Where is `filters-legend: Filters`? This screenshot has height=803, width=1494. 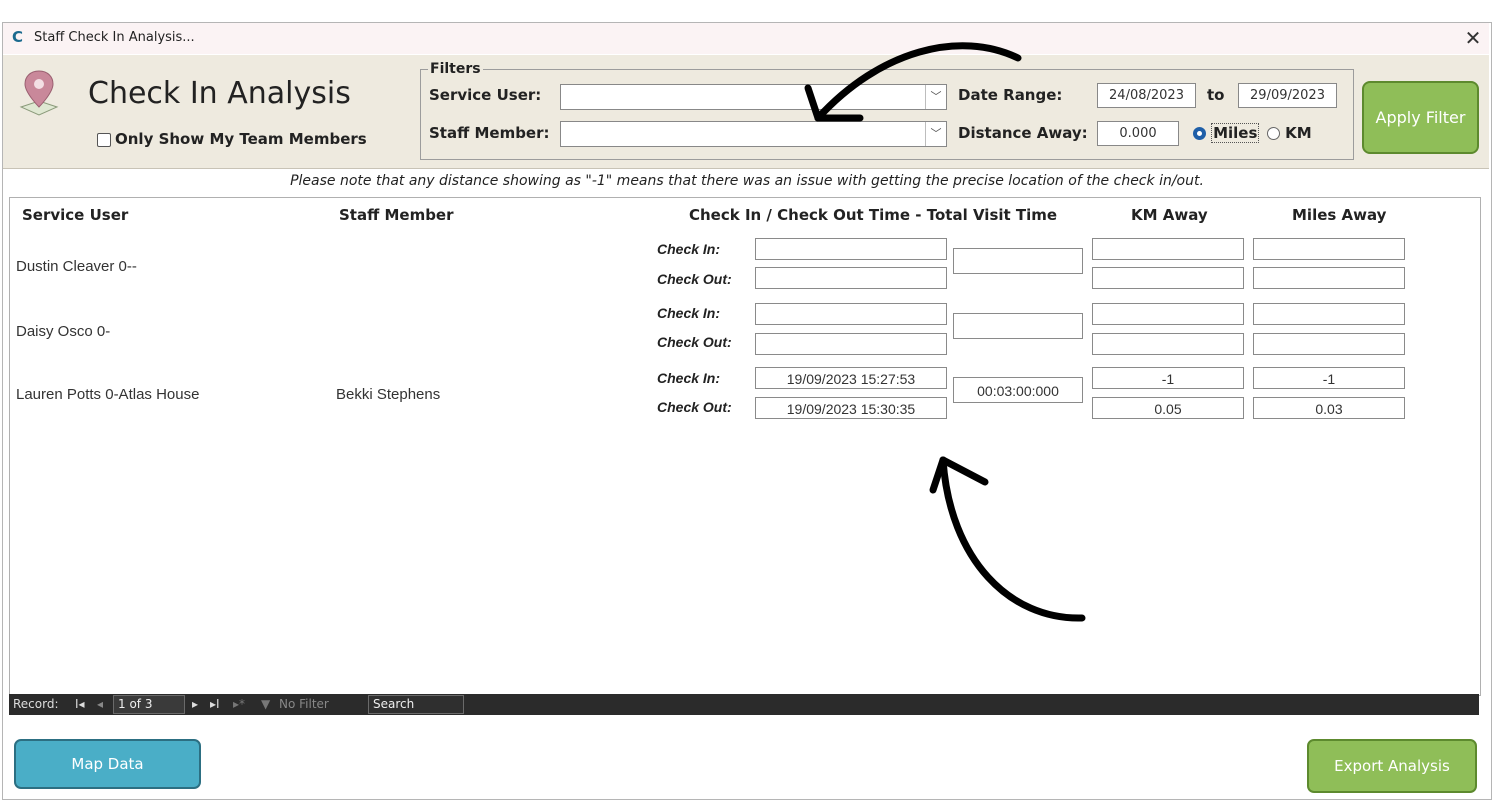
filters-legend: Filters is located at coordinates (455, 69).